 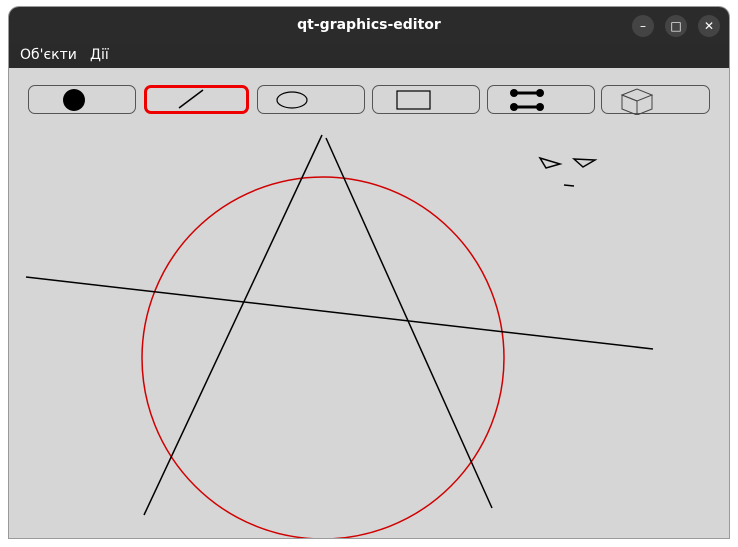 I want to click on window-title: qt-graphics-editor, so click(x=369, y=25).